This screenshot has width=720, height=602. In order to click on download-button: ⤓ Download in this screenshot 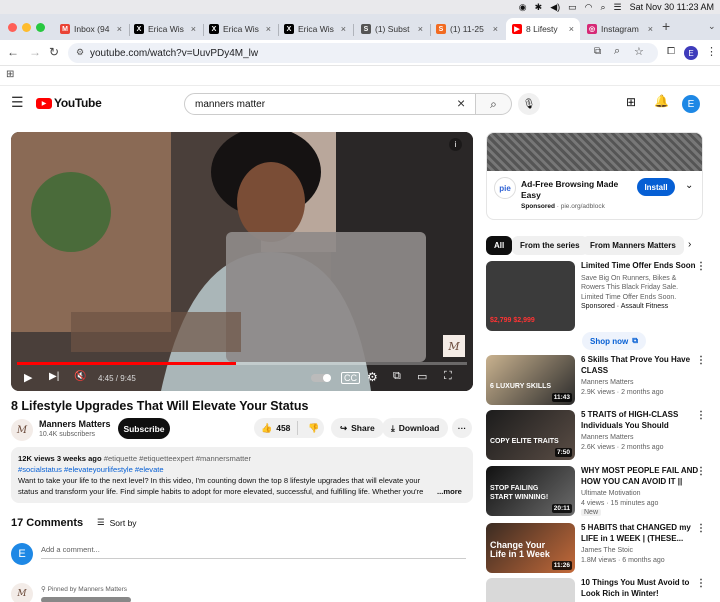, I will do `click(415, 428)`.